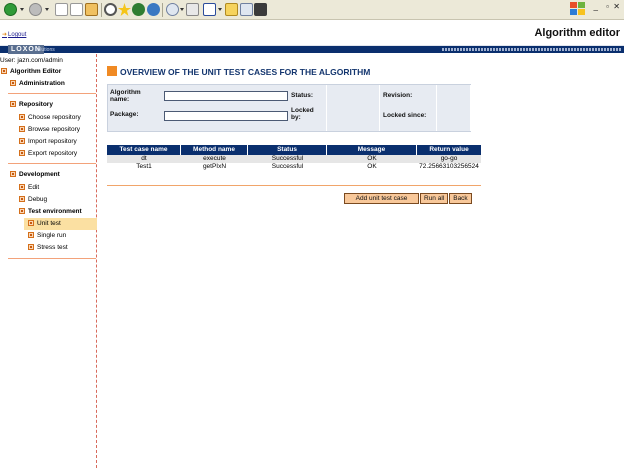 The height and width of the screenshot is (468, 624). Describe the element at coordinates (596, 6) in the screenshot. I see `minimize-icon: _` at that location.